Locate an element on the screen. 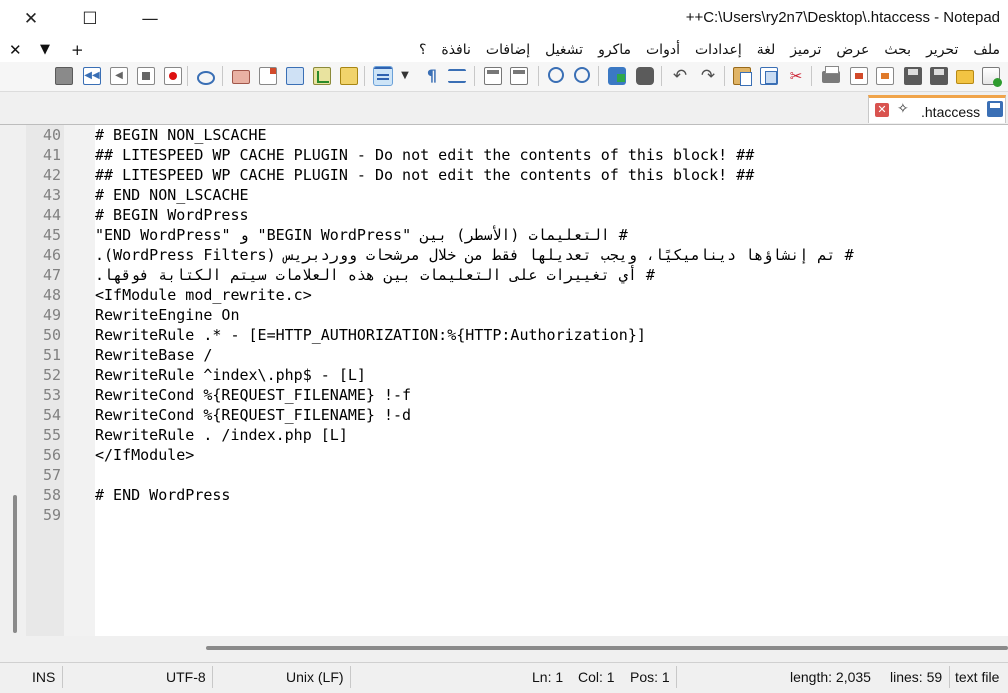 The width and height of the screenshot is (1008, 693). menu-edit: تحرير is located at coordinates (942, 50).